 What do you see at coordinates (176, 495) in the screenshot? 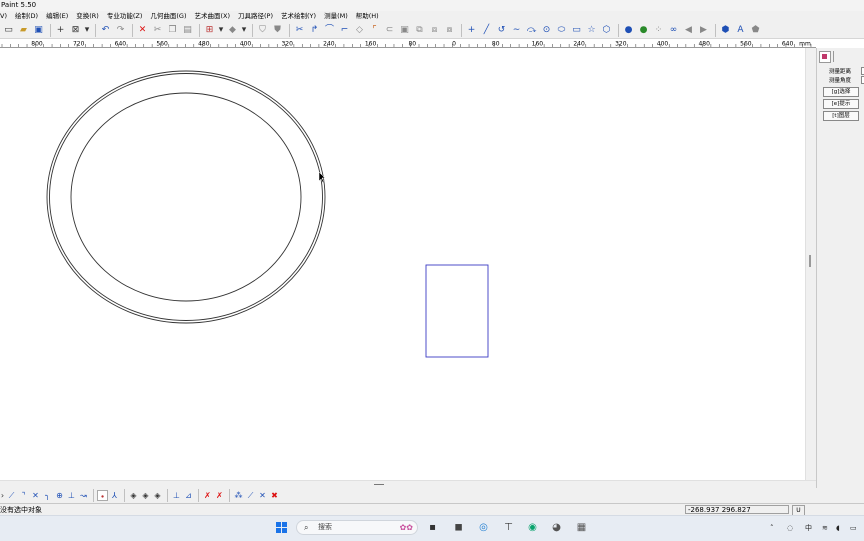
I see `align-base-icon: ⊥` at bounding box center [176, 495].